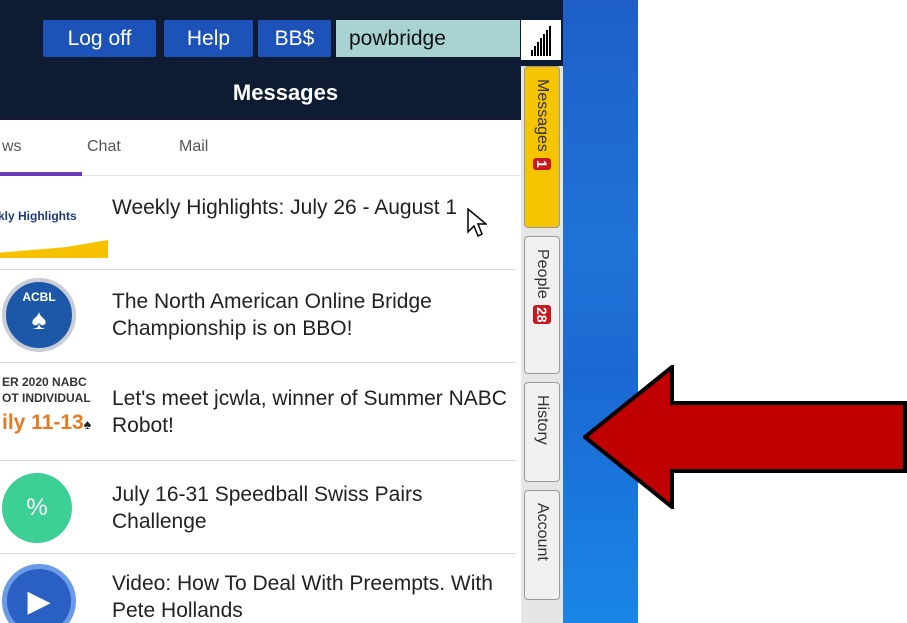 This screenshot has width=907, height=623. I want to click on news-thumbnail: ER 2020 NABC OT INDIVIDUAL ily 11-13♠, so click(54, 411).